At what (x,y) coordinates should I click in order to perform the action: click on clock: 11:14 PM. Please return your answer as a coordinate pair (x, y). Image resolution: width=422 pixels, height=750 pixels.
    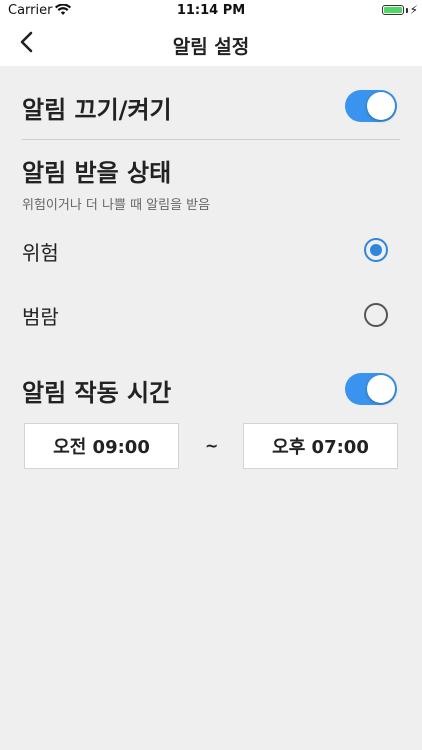
    Looking at the image, I should click on (211, 10).